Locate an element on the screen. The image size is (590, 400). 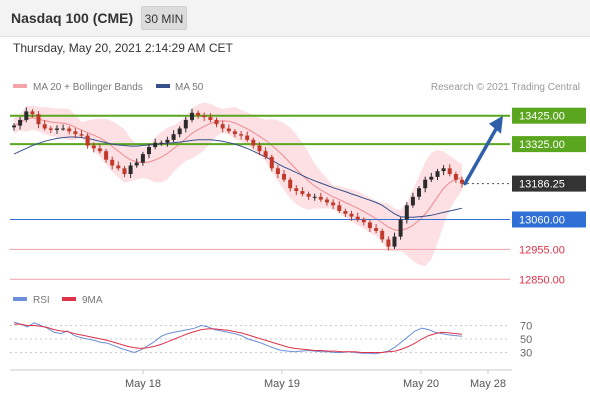
x-tick-label: May 20 is located at coordinates (421, 384).